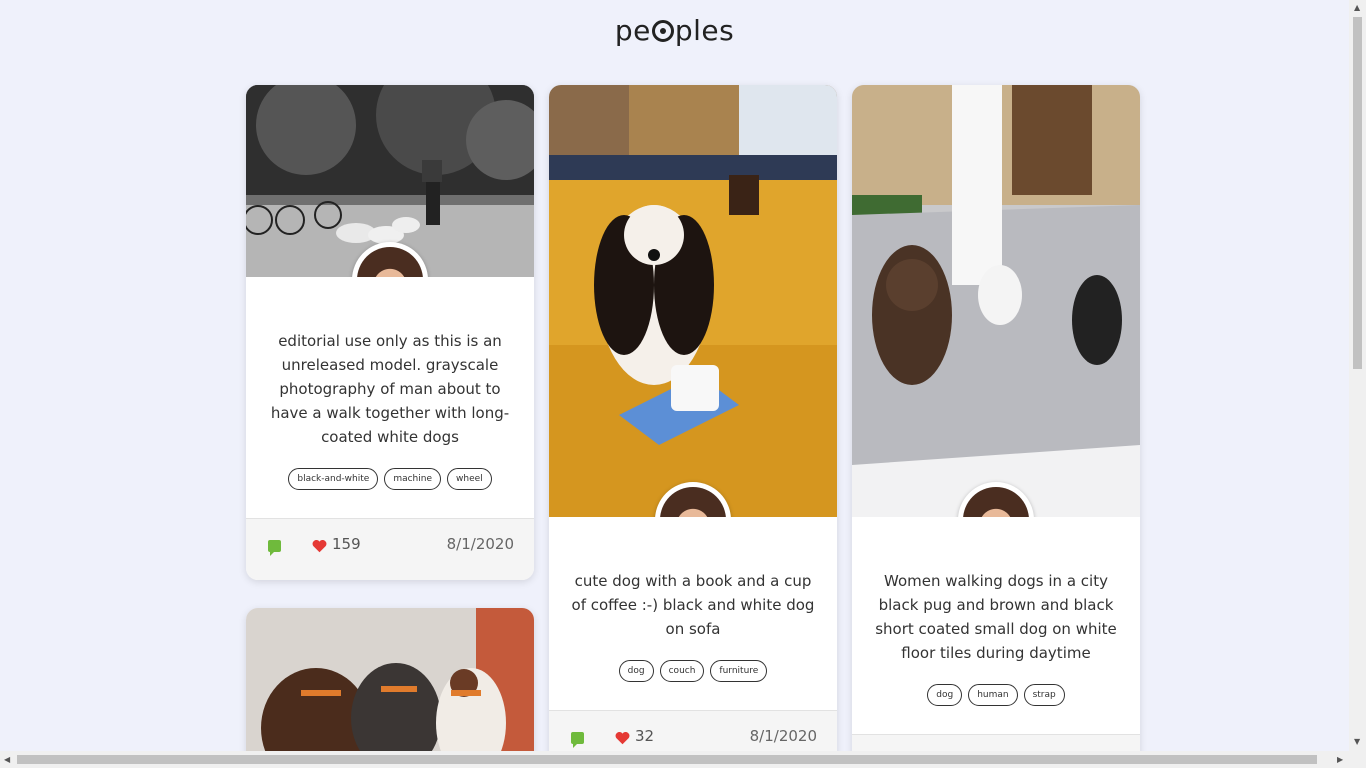  Describe the element at coordinates (1340, 759) in the screenshot. I see `scroll-right-icon: ▶` at that location.